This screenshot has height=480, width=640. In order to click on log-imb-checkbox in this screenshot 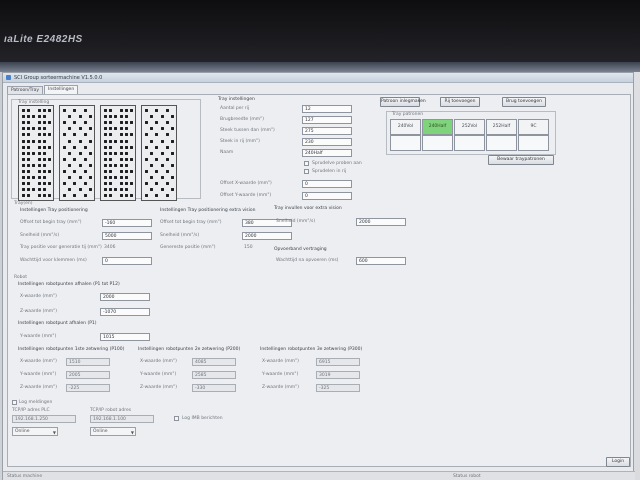, I will do `click(176, 418)`.